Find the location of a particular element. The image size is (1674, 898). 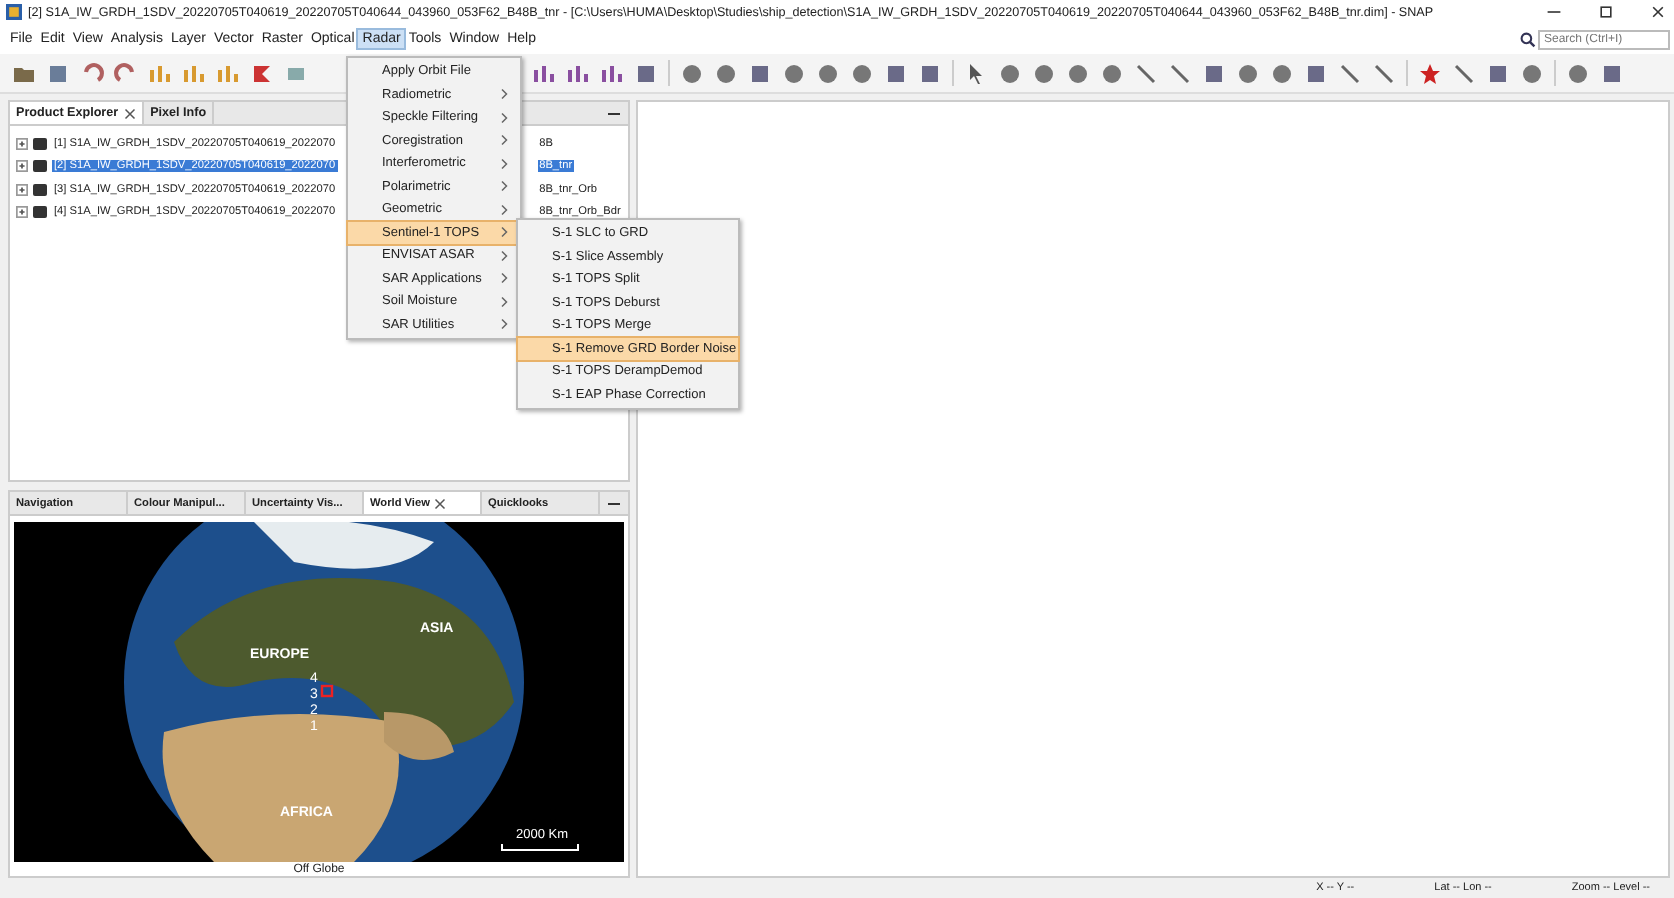

arrow-icon is located at coordinates (976, 73).